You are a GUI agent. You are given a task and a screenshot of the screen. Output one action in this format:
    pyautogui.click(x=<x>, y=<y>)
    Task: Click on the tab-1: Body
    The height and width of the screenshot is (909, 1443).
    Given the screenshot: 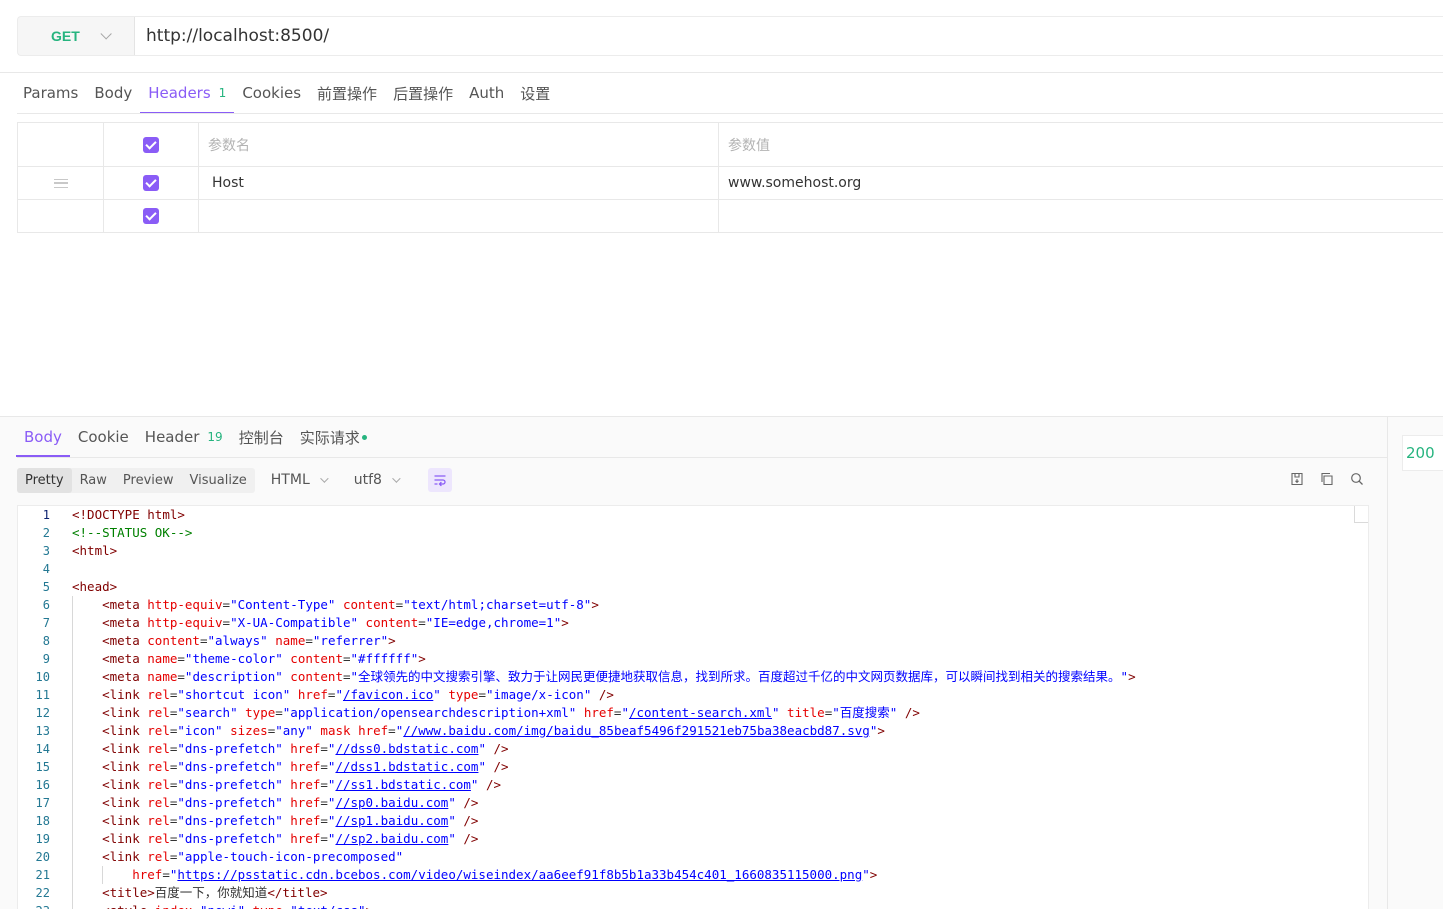 What is the action you would take?
    pyautogui.click(x=113, y=93)
    